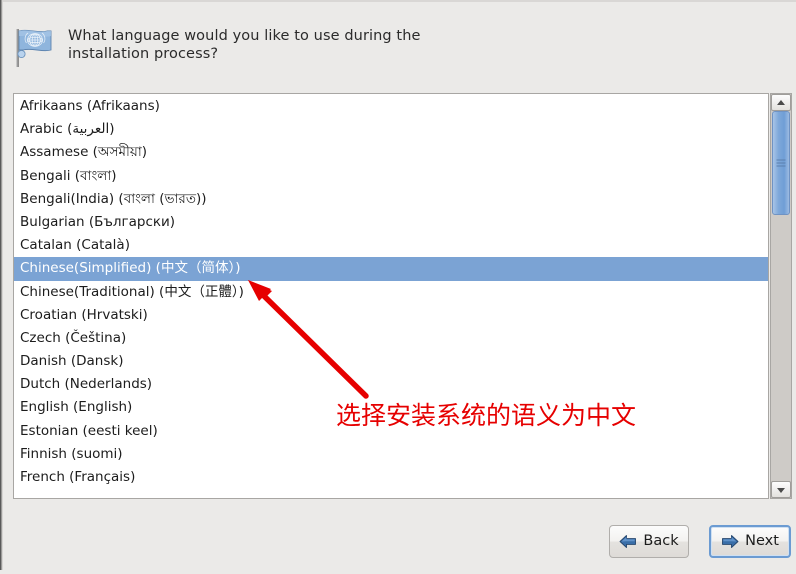 The height and width of the screenshot is (574, 796). What do you see at coordinates (781, 296) in the screenshot?
I see `list-scrollbar` at bounding box center [781, 296].